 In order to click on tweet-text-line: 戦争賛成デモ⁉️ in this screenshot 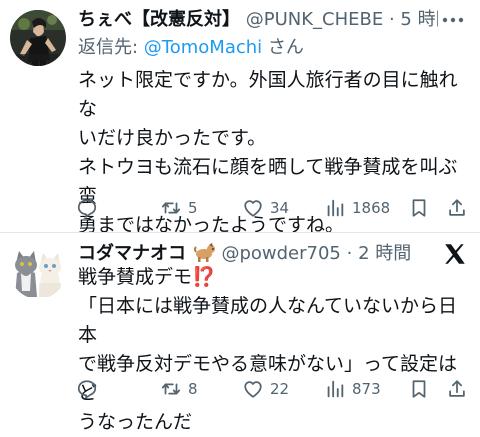, I will do `click(147, 277)`.